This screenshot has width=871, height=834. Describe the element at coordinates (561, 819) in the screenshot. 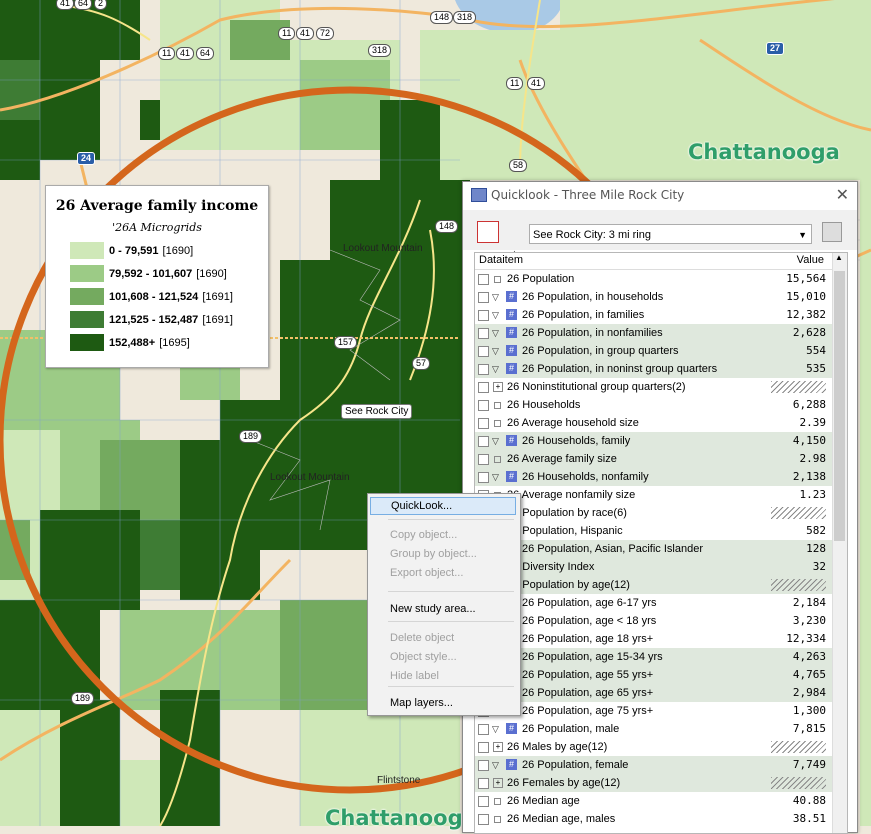

I see `row-label: 26 Median age, males` at that location.